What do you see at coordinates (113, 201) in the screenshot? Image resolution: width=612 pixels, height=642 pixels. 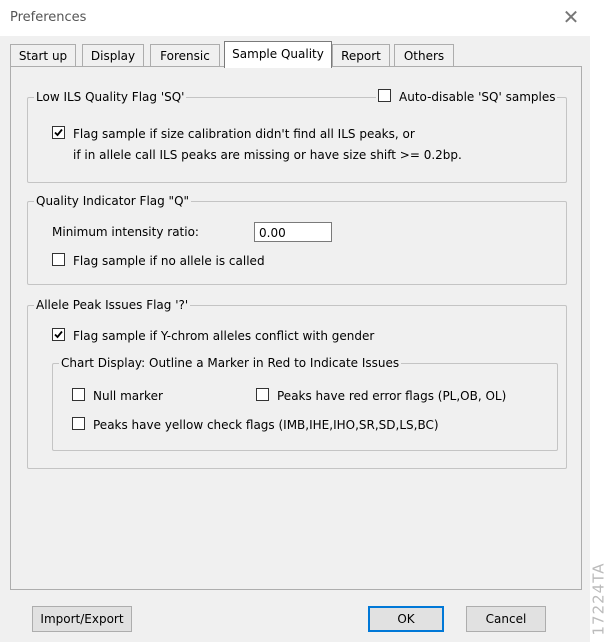 I see `quality-indicator-legend: Quality Indicator Flag "Q"` at bounding box center [113, 201].